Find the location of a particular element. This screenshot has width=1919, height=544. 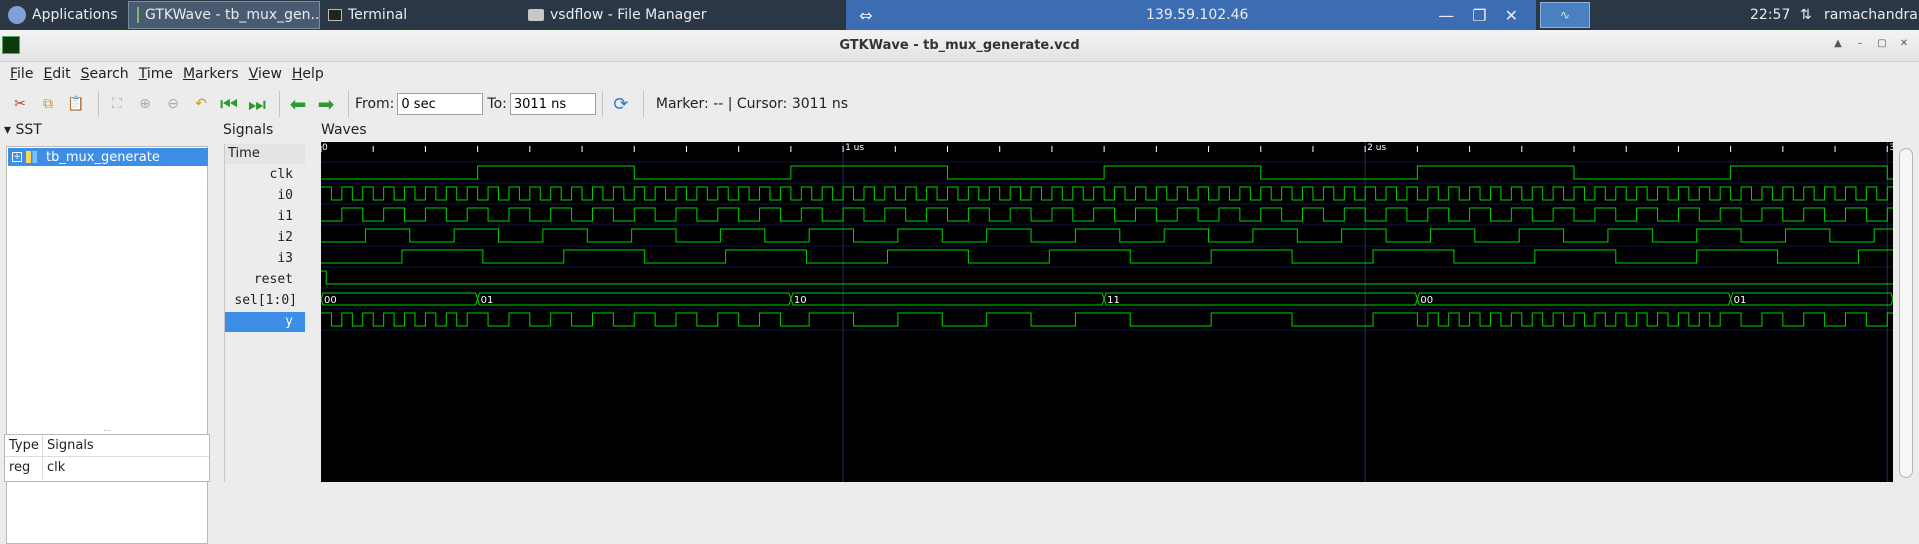

column-header-type: Type is located at coordinates (24, 445).